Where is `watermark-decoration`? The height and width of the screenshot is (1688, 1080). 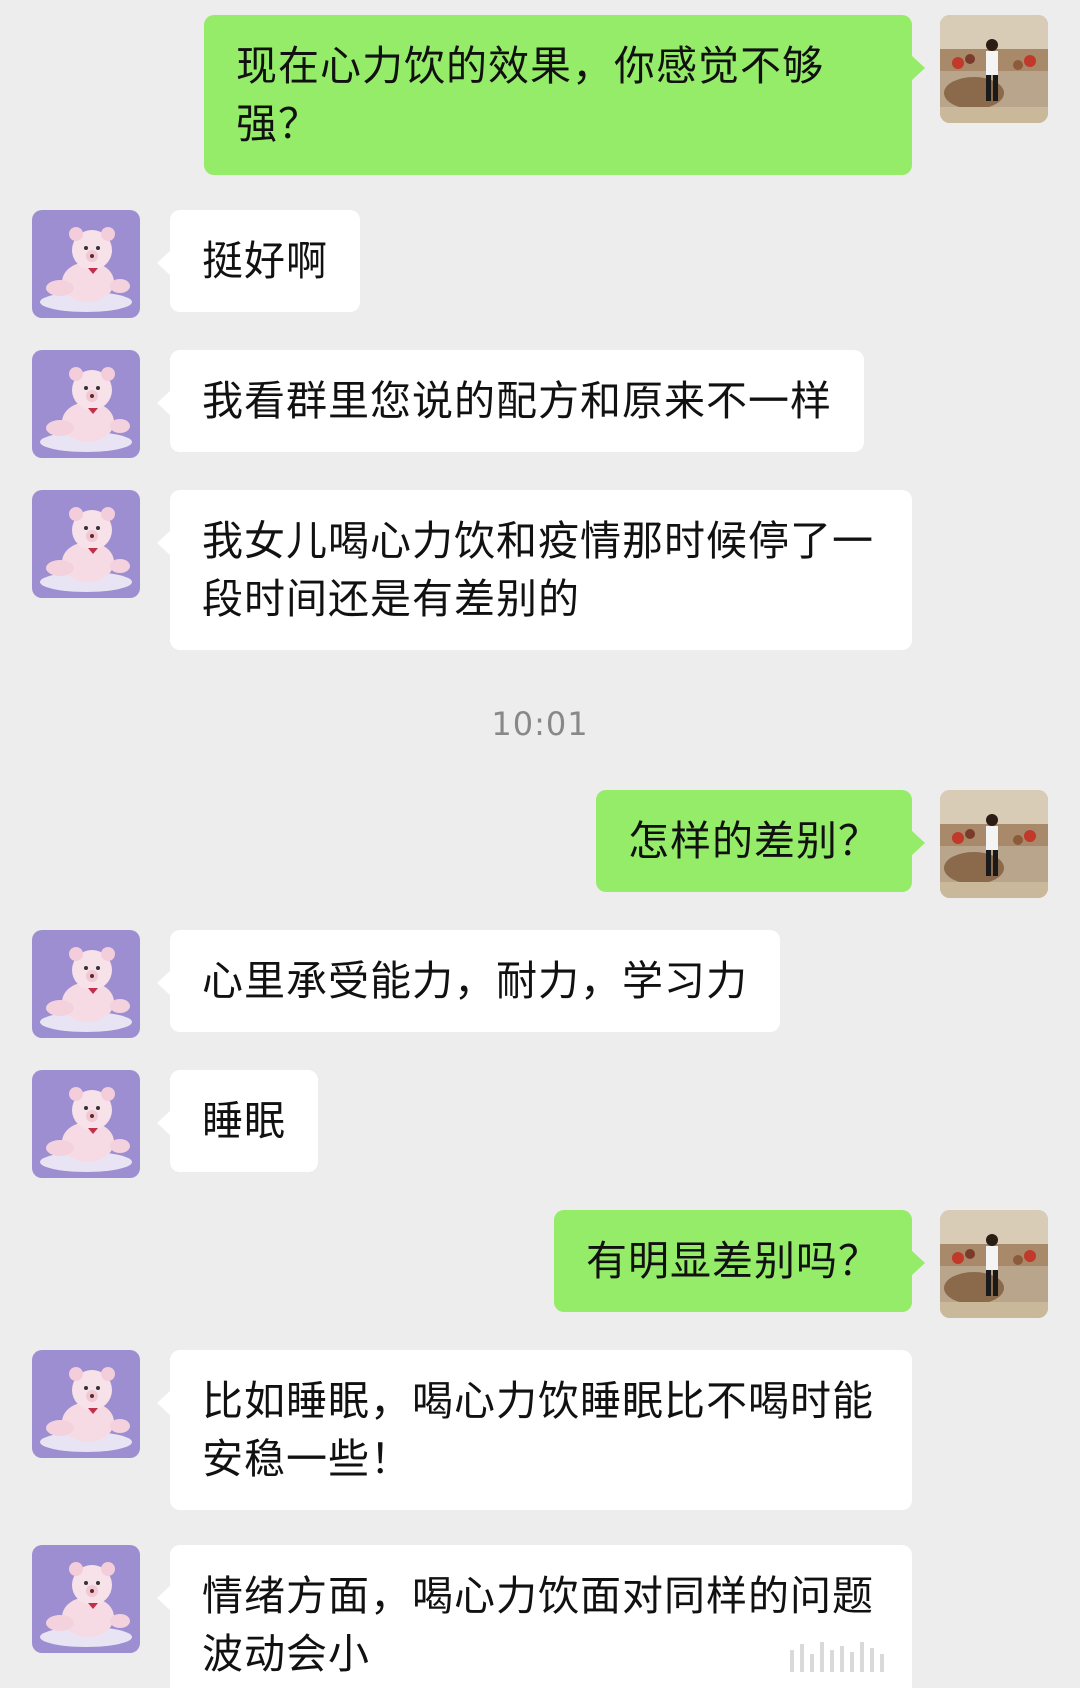
watermark-decoration is located at coordinates (925, 1656).